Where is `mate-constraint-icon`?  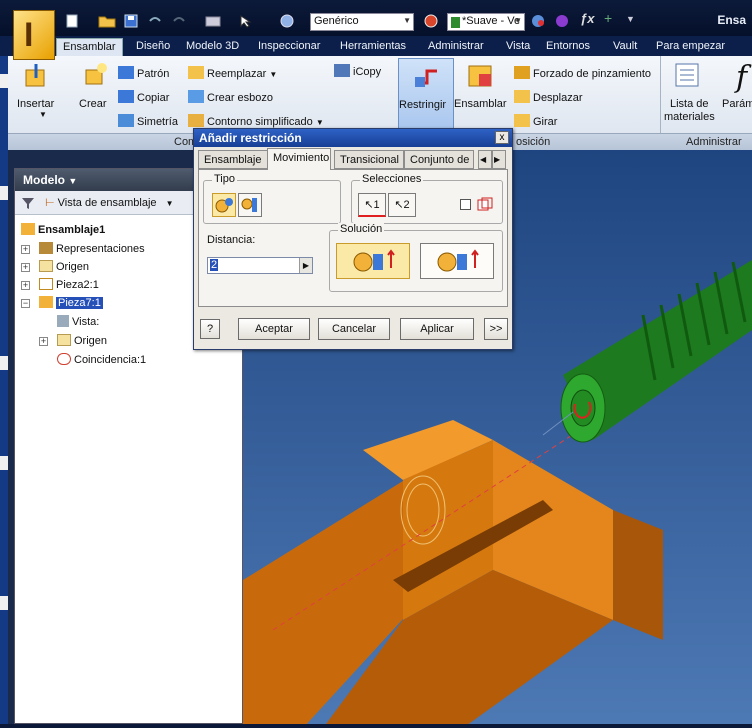 mate-constraint-icon is located at coordinates (64, 359).